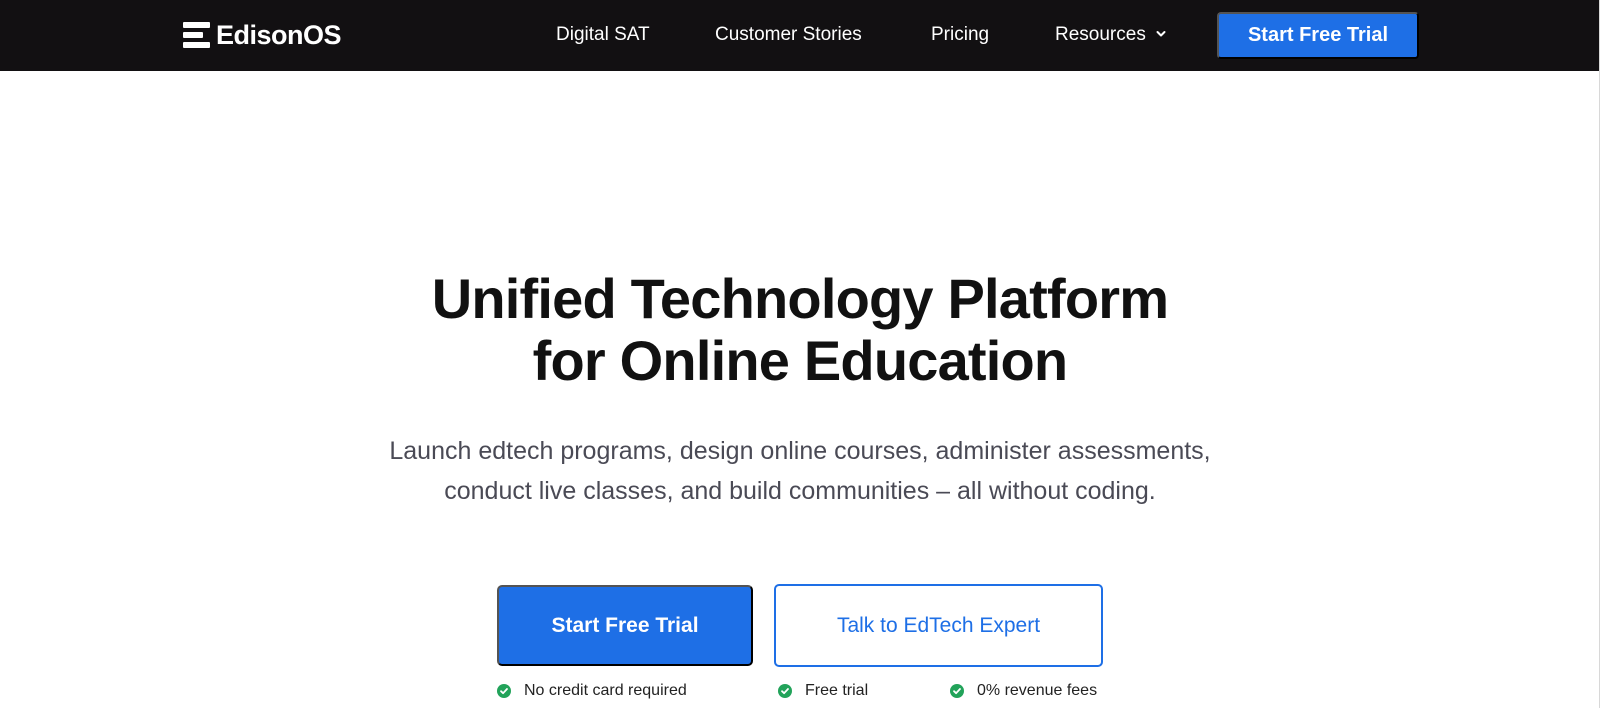 Image resolution: width=1600 pixels, height=708 pixels. What do you see at coordinates (605, 690) in the screenshot?
I see `feature-label: No credit card required` at bounding box center [605, 690].